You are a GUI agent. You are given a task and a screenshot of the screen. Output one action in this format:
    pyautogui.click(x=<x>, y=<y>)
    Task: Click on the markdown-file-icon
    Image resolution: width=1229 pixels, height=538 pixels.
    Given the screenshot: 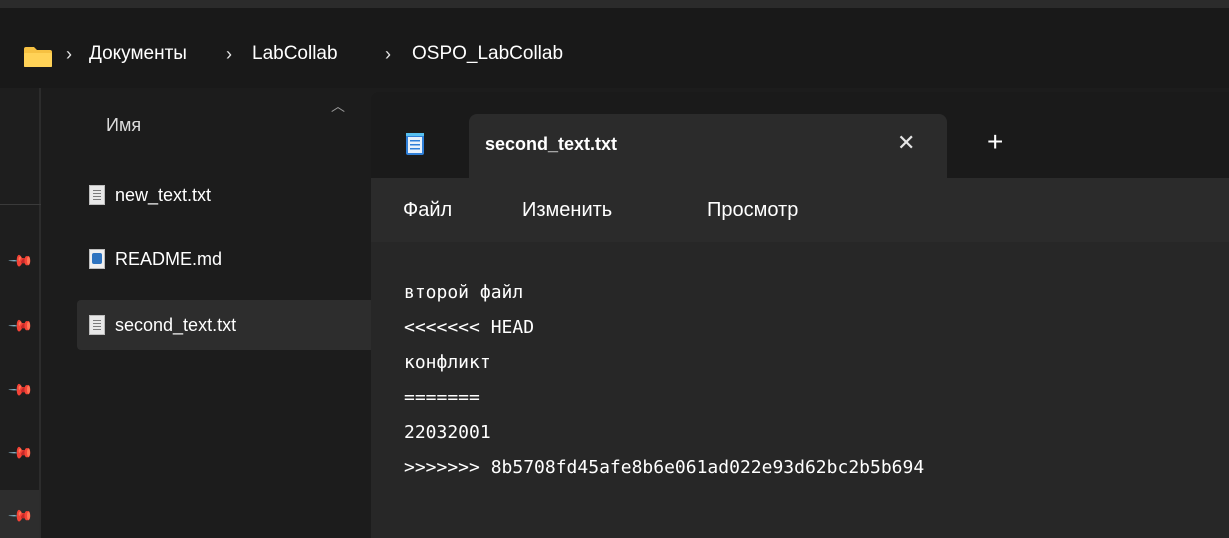 What is the action you would take?
    pyautogui.click(x=97, y=259)
    